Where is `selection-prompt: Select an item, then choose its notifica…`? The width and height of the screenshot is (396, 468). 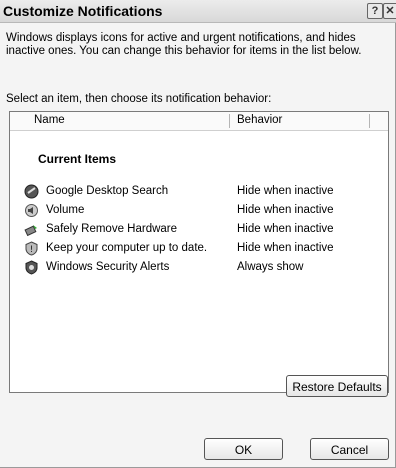 selection-prompt: Select an item, then choose its notifica… is located at coordinates (139, 99).